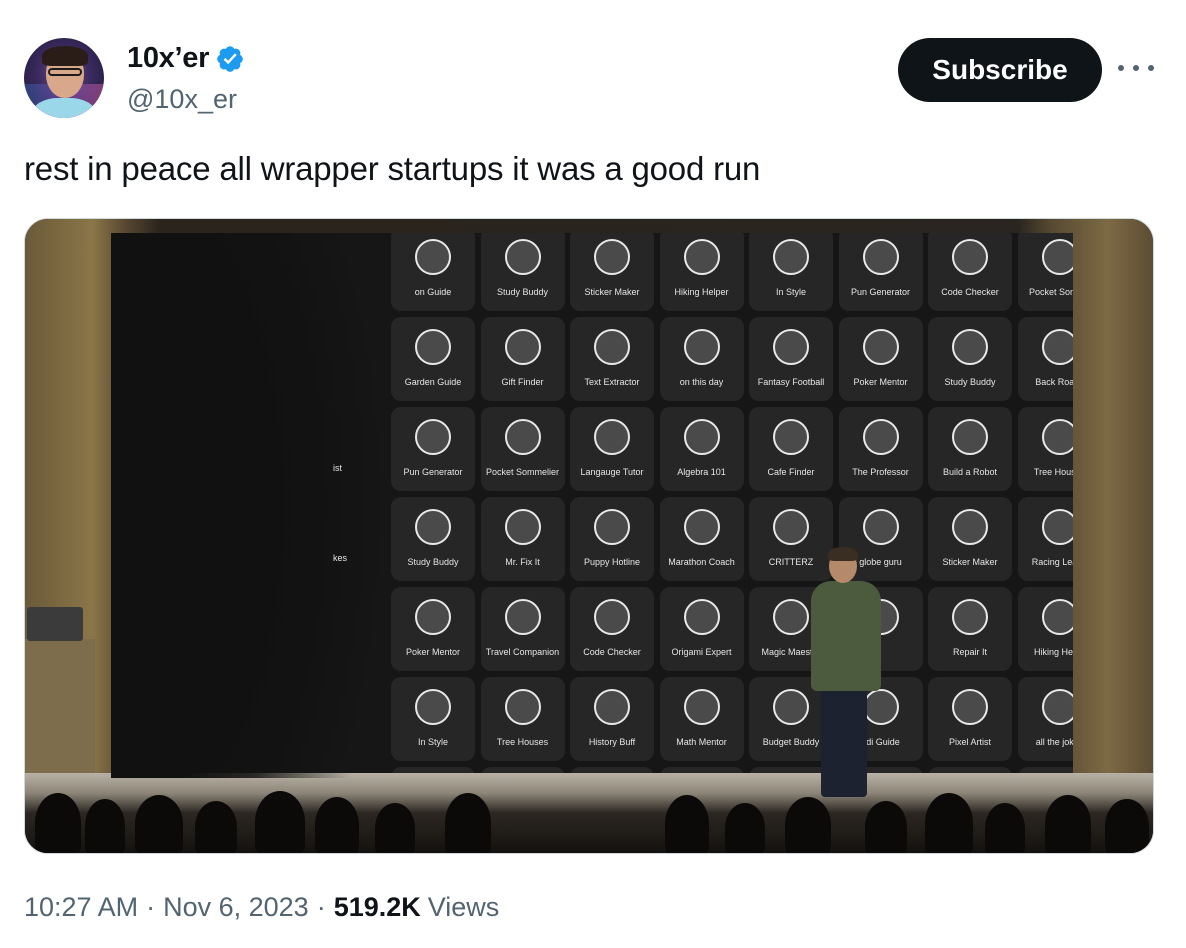 This screenshot has width=1186, height=948. I want to click on app-tile: History Buff, so click(612, 719).